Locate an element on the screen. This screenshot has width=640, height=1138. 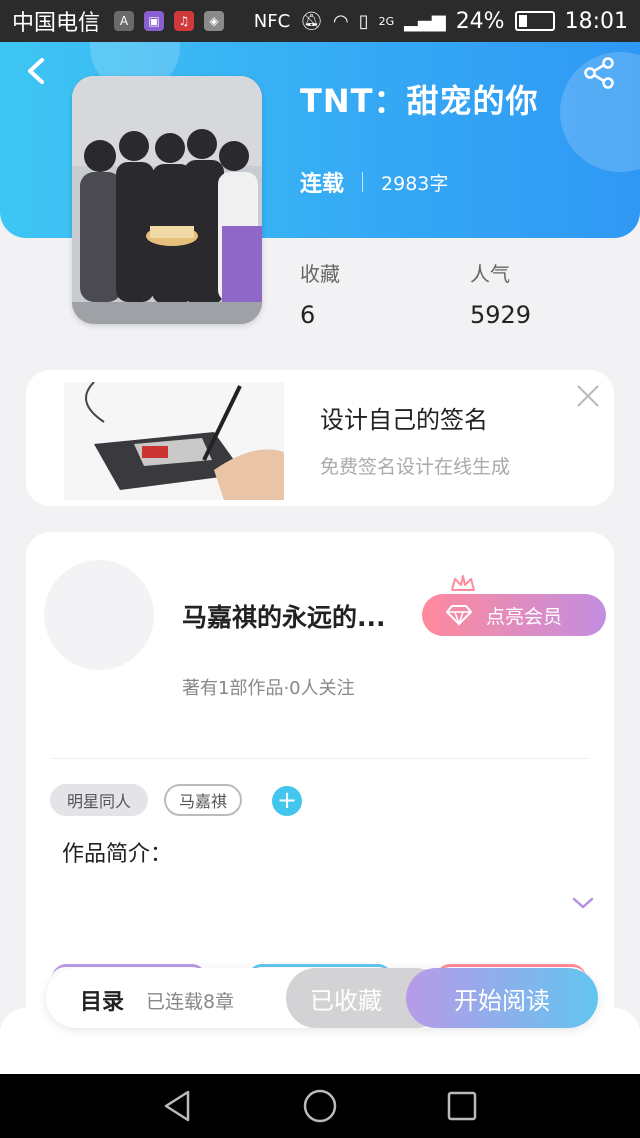
status-bar: 中国电信 A ▣ ♫ ◈ NFC 🔕︎ ◠ ▯ 2G ▂▄▆ 24% 18:01 is located at coordinates (320, 21).